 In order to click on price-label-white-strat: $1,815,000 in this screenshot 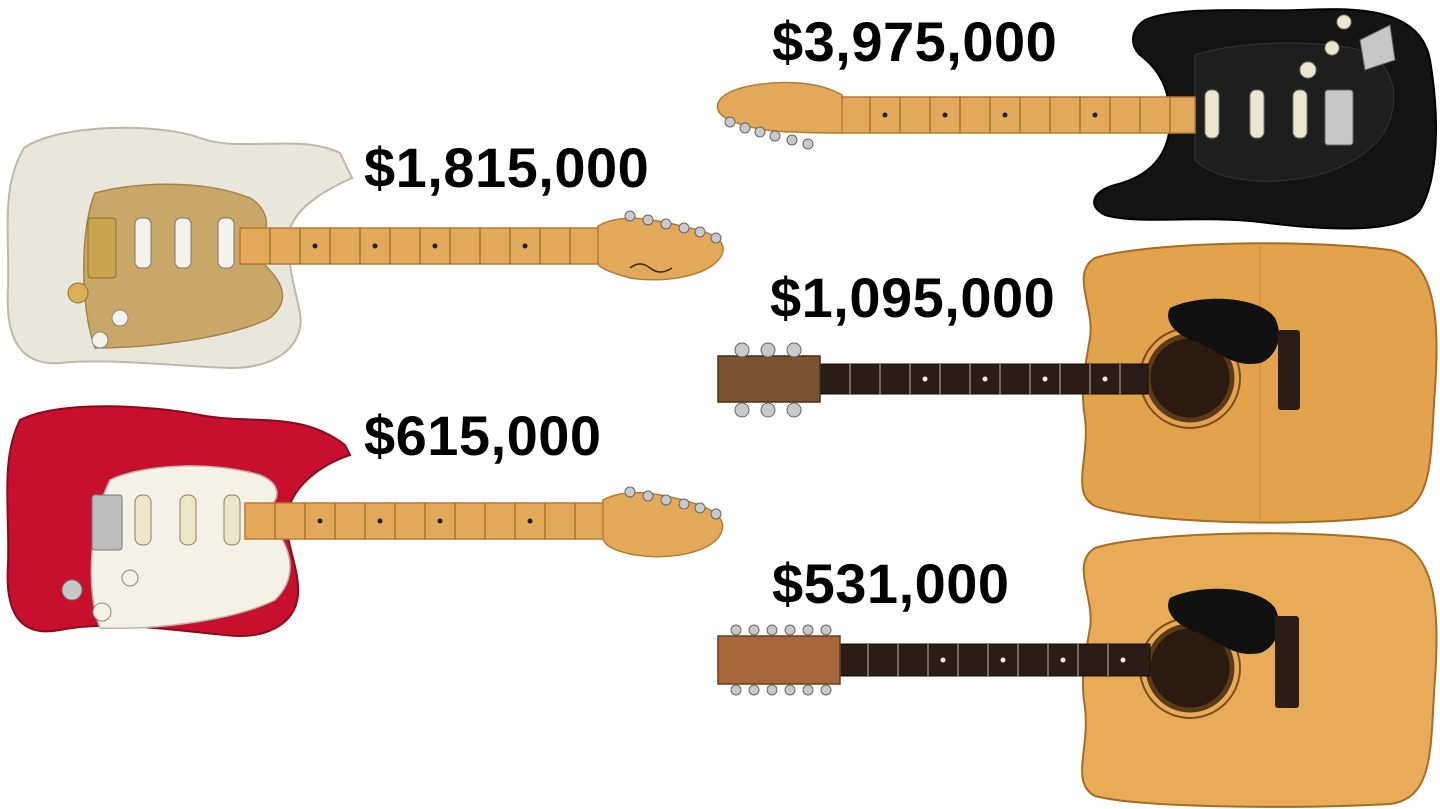, I will do `click(507, 167)`.